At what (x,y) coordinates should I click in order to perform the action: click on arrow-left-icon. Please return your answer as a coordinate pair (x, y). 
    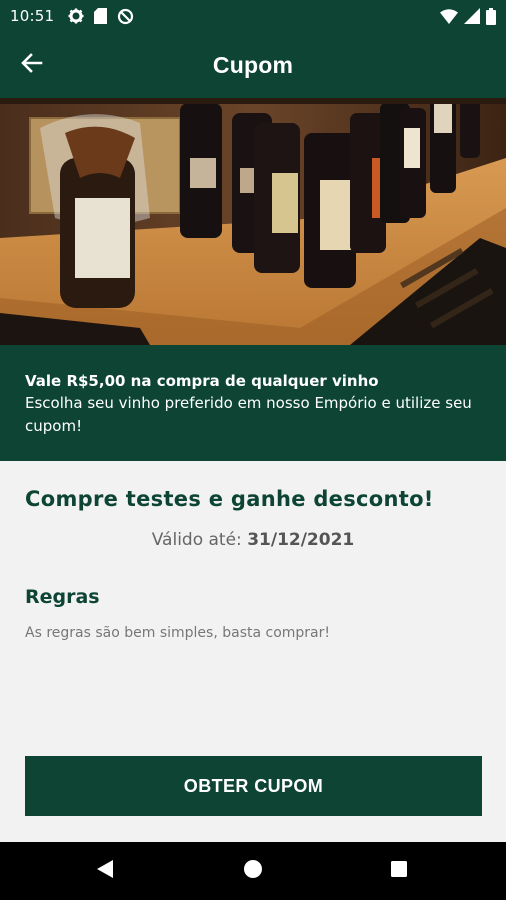
    Looking at the image, I should click on (32, 65).